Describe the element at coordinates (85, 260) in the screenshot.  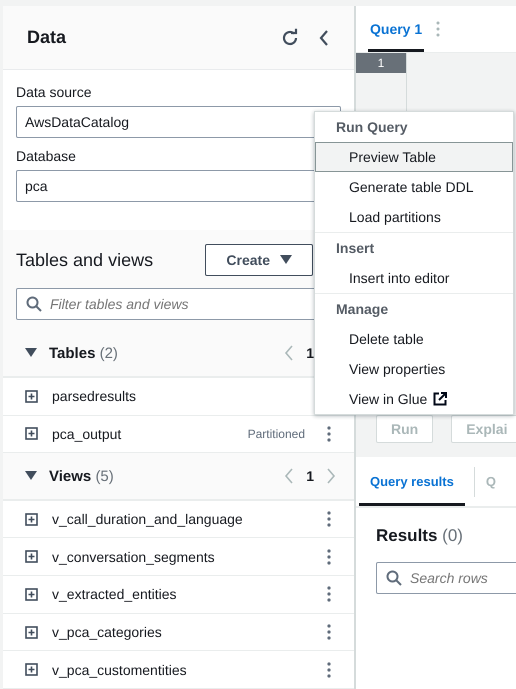
I see `section-title: Tables and views` at that location.